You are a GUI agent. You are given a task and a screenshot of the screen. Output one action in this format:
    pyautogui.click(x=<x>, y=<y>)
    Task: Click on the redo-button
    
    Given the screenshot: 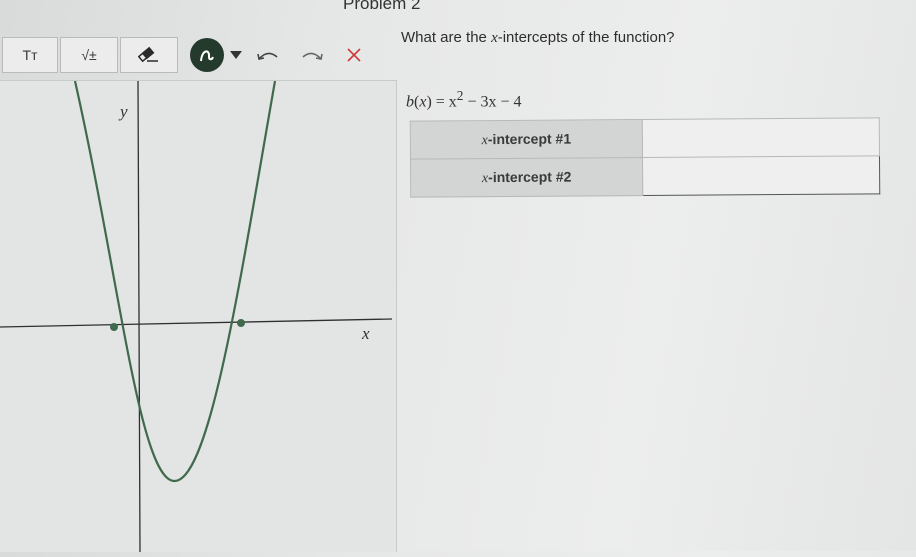 What is the action you would take?
    pyautogui.click(x=312, y=55)
    